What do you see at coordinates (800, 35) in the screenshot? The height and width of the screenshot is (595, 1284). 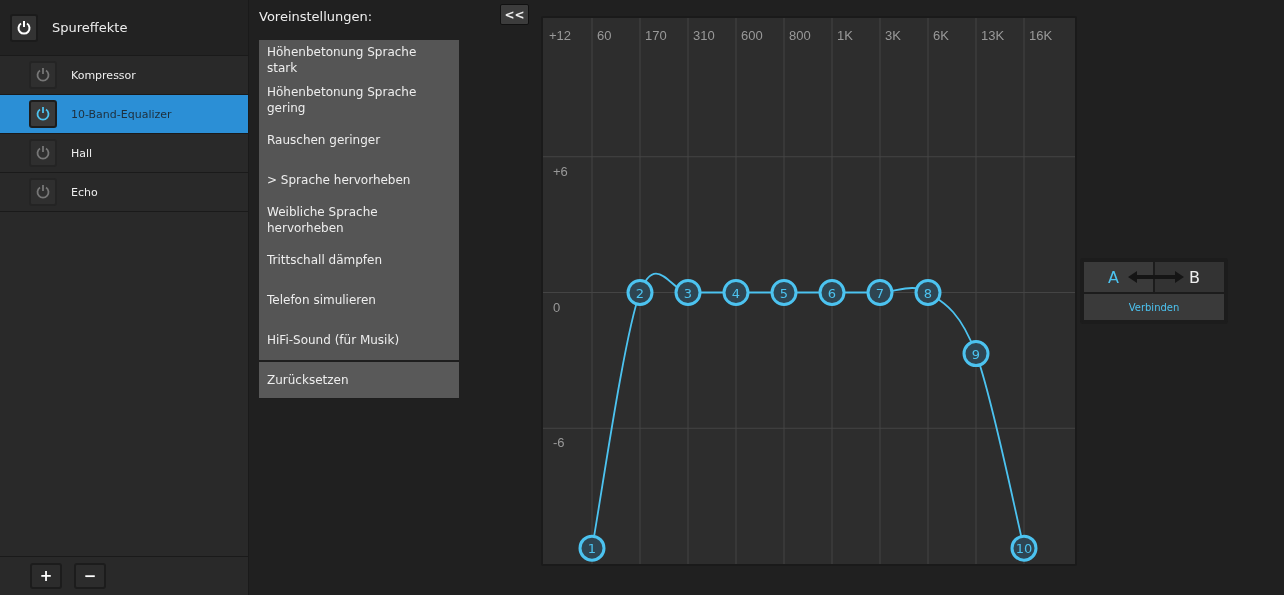 I see `frequency-label: 800` at bounding box center [800, 35].